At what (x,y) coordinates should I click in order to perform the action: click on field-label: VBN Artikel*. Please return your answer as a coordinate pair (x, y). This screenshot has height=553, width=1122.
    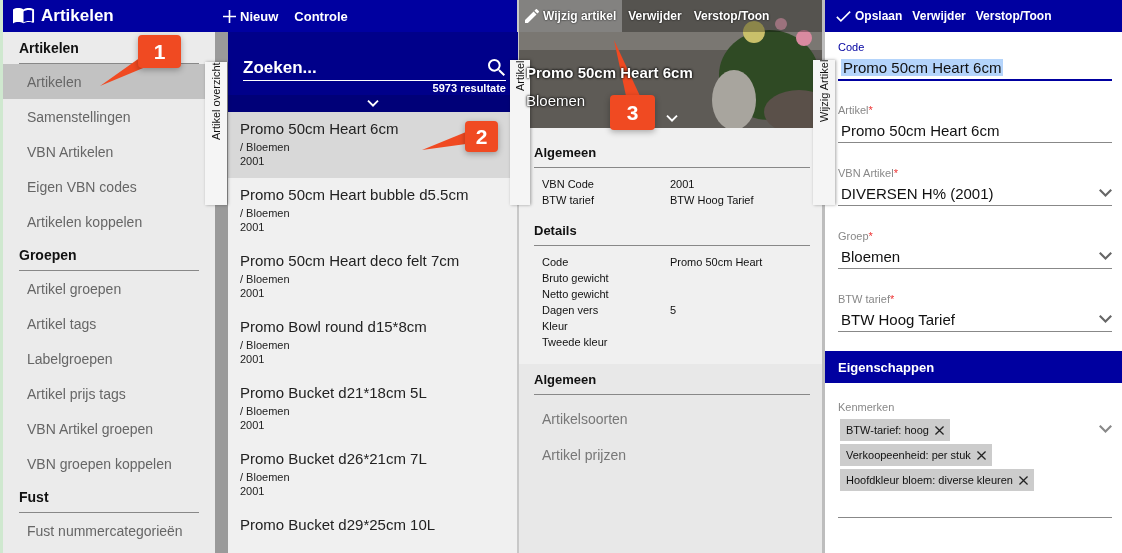
    Looking at the image, I should click on (868, 173).